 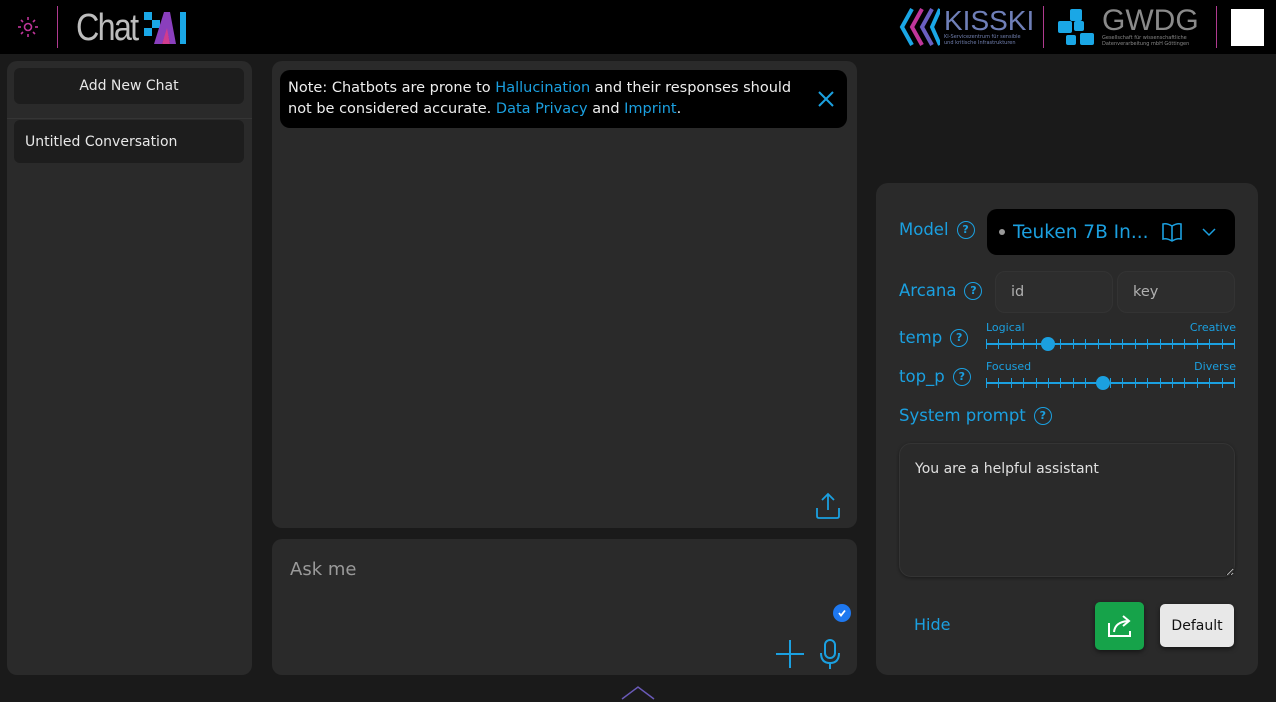 I want to click on check-icon, so click(x=842, y=613).